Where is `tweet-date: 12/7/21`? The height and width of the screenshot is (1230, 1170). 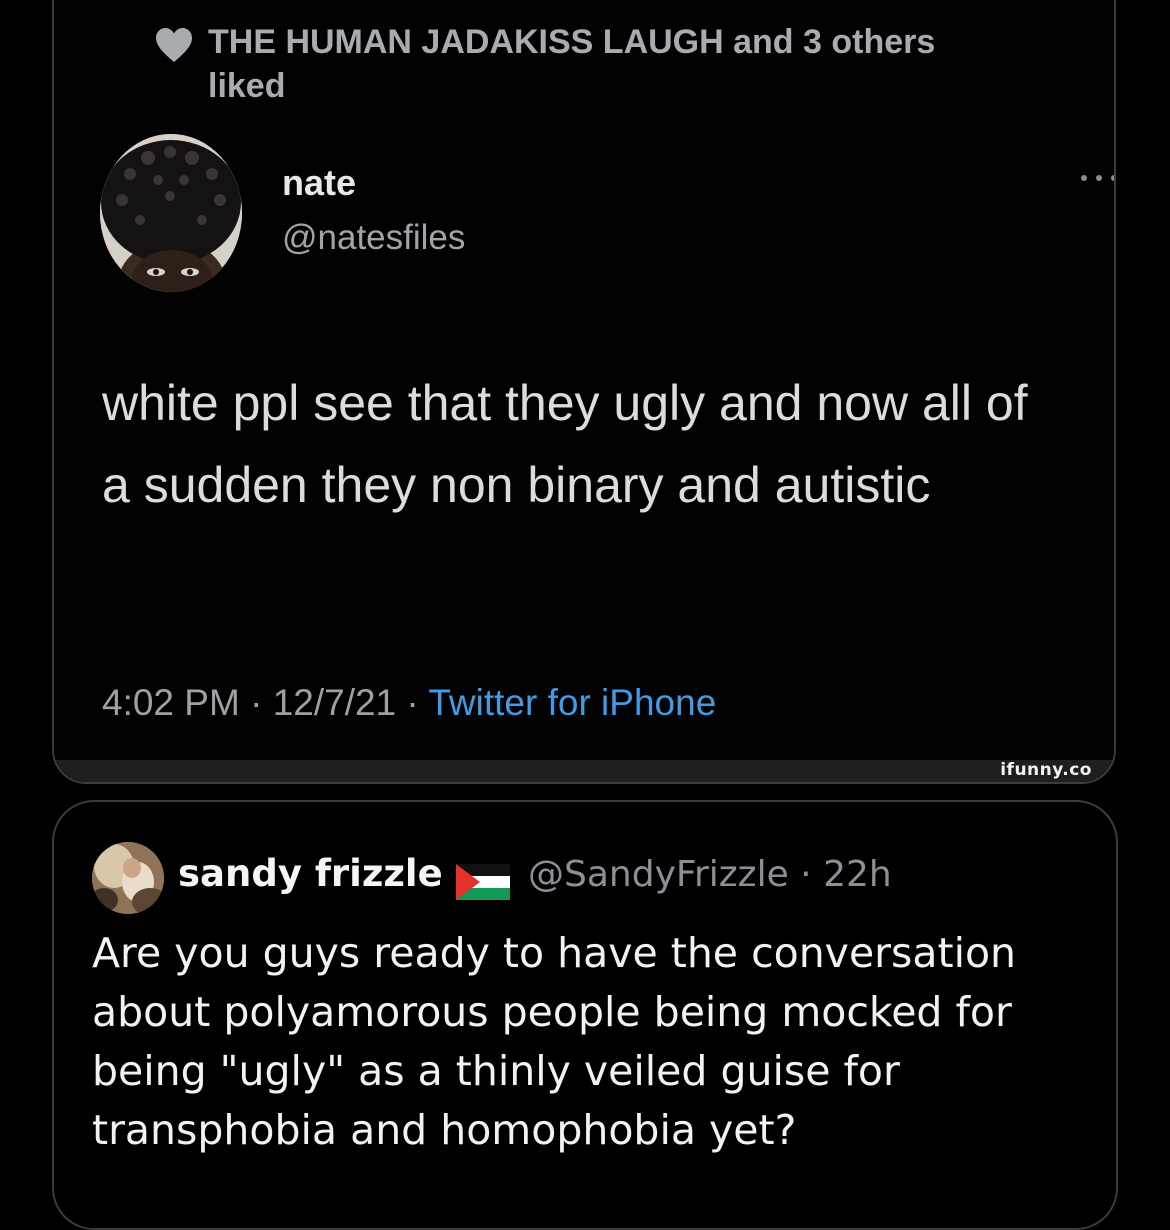 tweet-date: 12/7/21 is located at coordinates (334, 702).